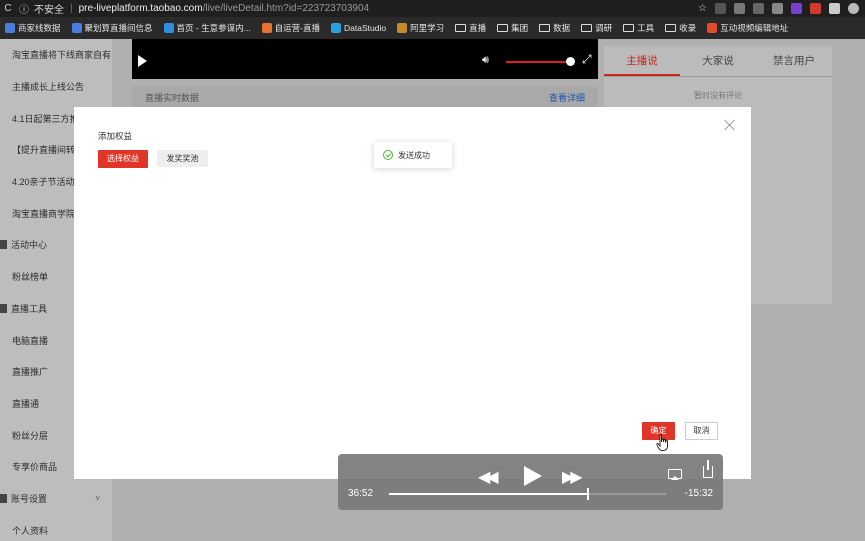  What do you see at coordinates (29, 308) in the screenshot?
I see `sidebar-item-label: 直播工具` at bounding box center [29, 308].